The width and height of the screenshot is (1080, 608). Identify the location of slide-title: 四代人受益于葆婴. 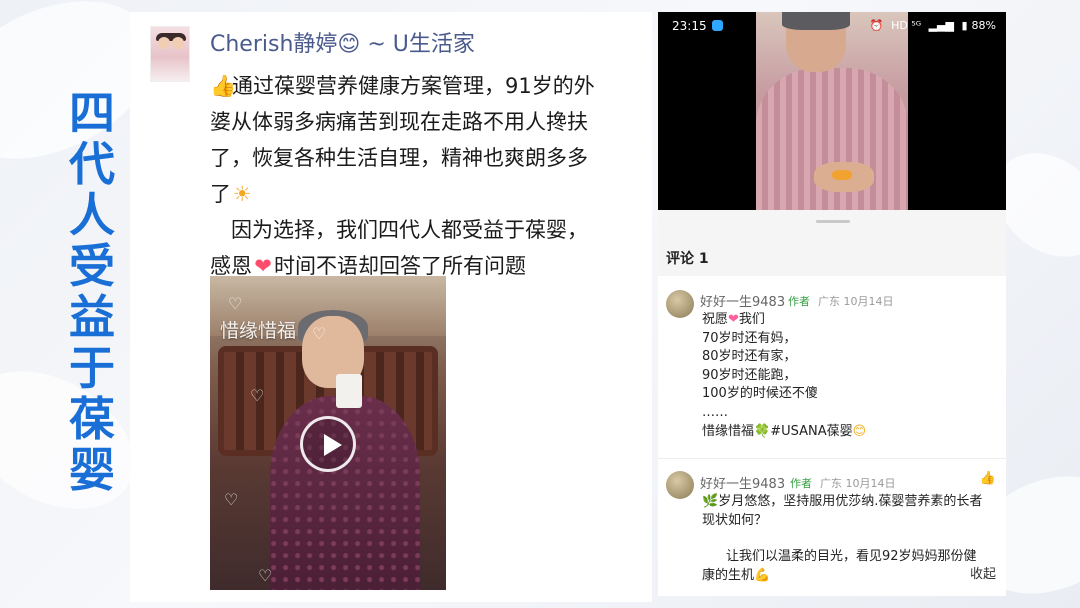
(92, 291).